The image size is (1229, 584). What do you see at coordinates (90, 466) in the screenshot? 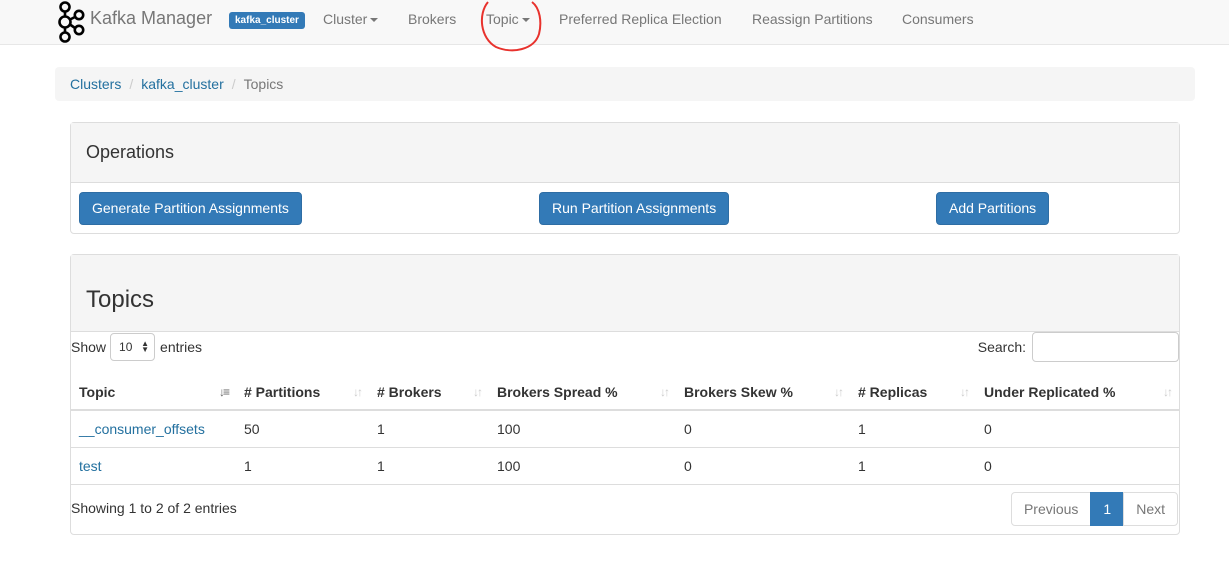
I see `topic-link: test` at bounding box center [90, 466].